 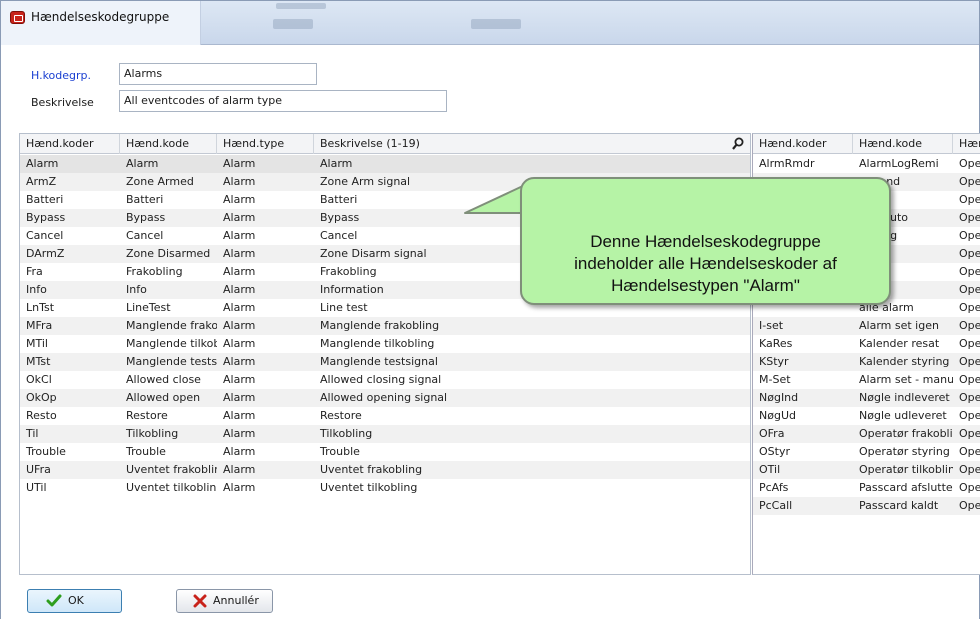 I want to click on grid2-header-event-type: Hænd, so click(x=966, y=144).